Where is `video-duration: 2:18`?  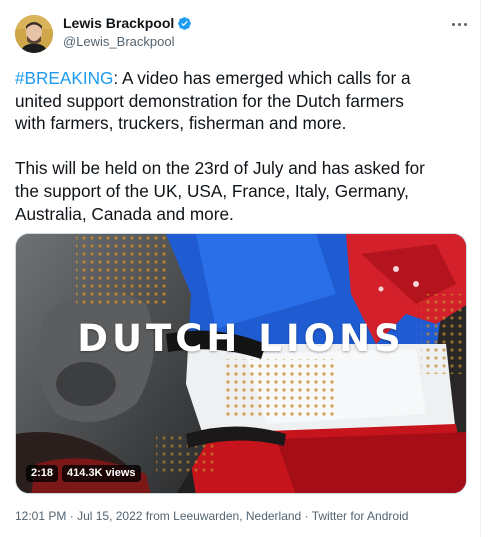 video-duration: 2:18 is located at coordinates (42, 473).